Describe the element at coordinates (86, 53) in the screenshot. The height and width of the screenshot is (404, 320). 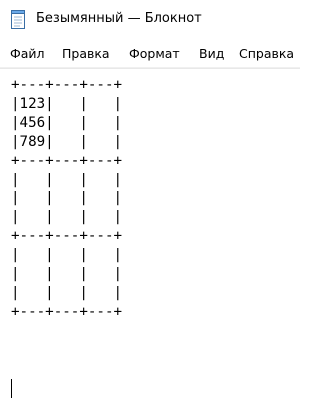
I see `menu-edit: Правка` at that location.